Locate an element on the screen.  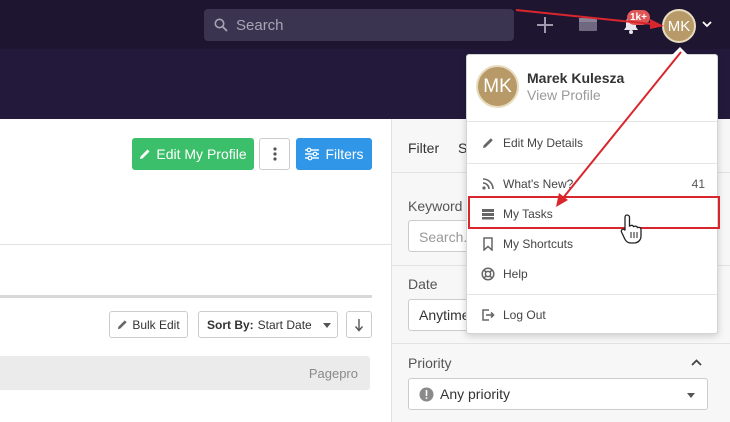
plus-icon is located at coordinates (545, 25).